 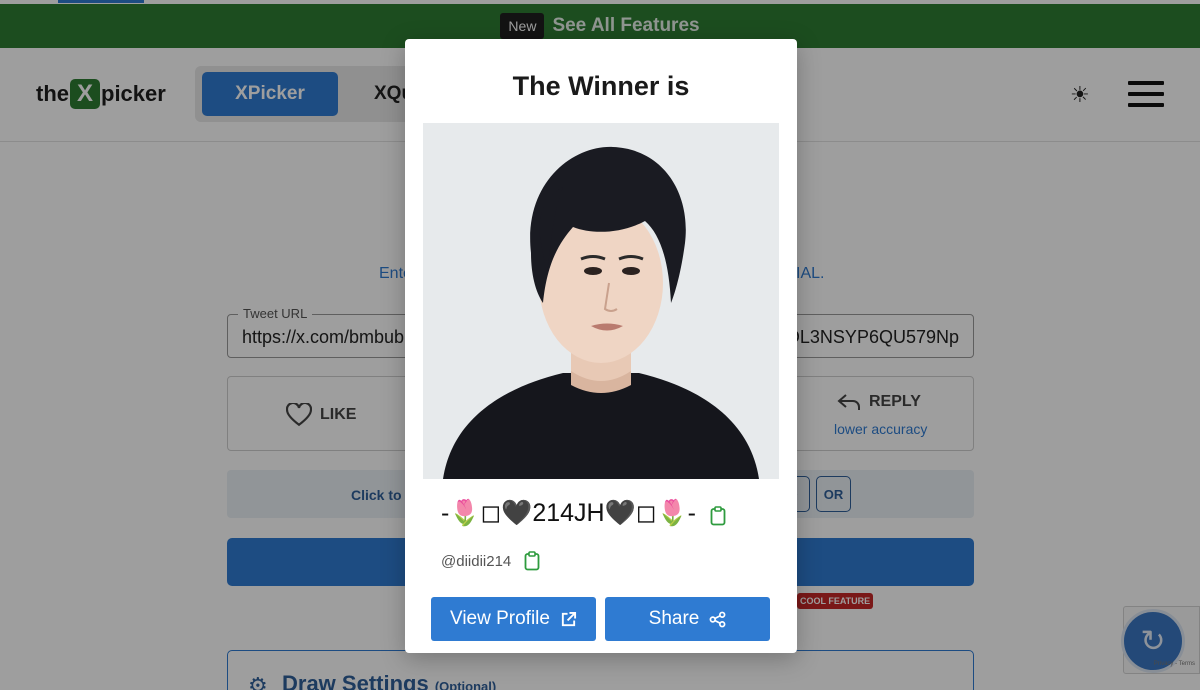 What do you see at coordinates (674, 618) in the screenshot?
I see `share-label: Share` at bounding box center [674, 618].